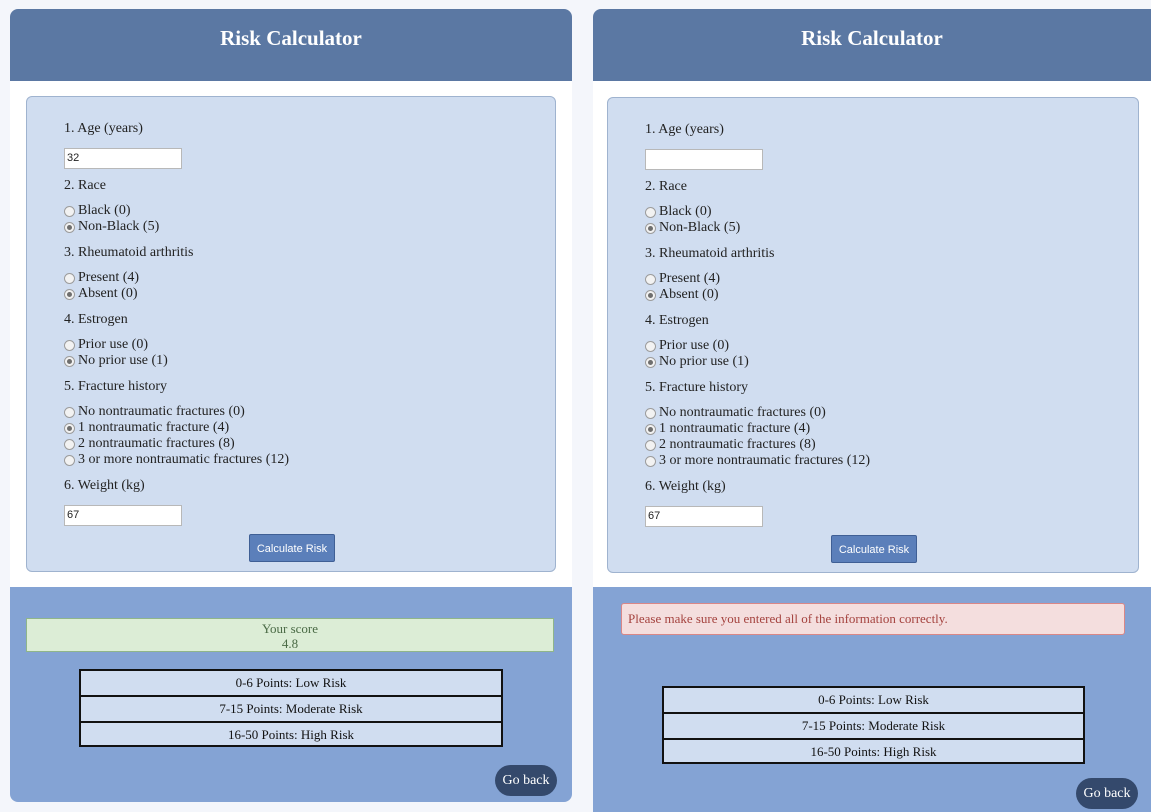 This screenshot has height=812, width=1151. Describe the element at coordinates (290, 643) in the screenshot. I see `score-value: 4.8` at that location.